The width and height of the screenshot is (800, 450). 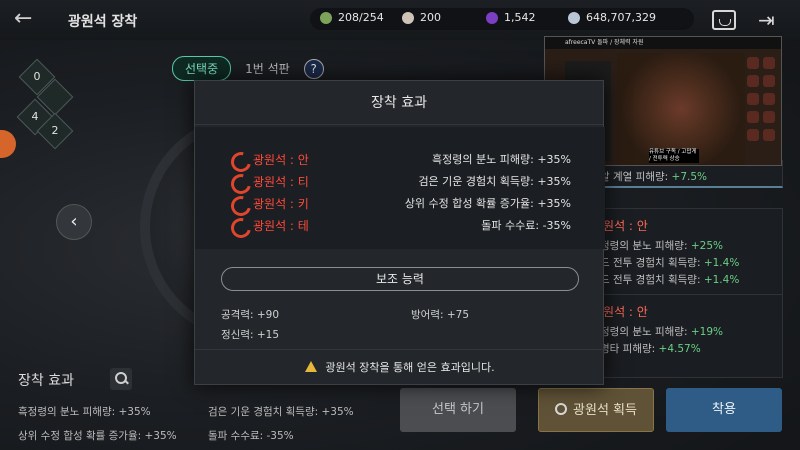 What do you see at coordinates (492, 17) in the screenshot?
I see `purple-orb-icon` at bounding box center [492, 17].